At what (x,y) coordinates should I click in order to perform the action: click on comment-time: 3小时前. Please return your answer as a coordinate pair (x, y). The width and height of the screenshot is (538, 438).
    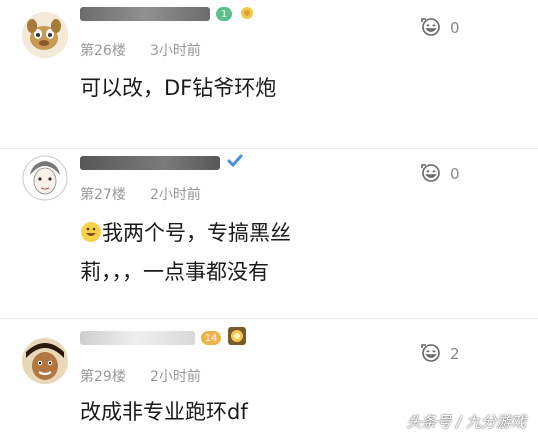
    Looking at the image, I should click on (175, 51).